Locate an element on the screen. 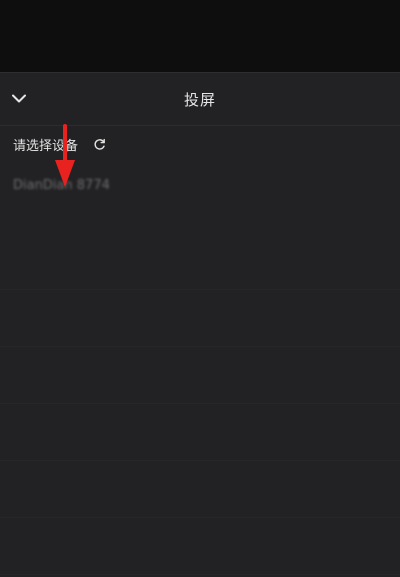 The width and height of the screenshot is (400, 577). collapse-button is located at coordinates (19, 98).